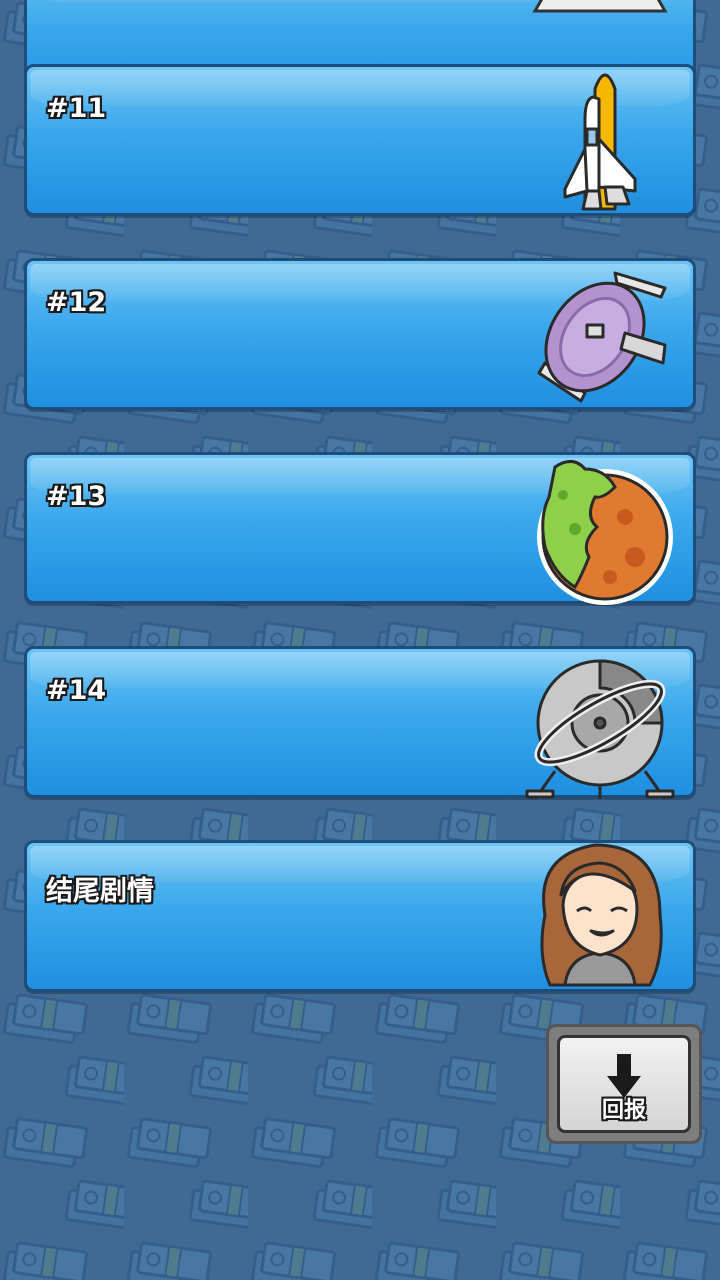 The image size is (720, 1280). Describe the element at coordinates (360, 140) in the screenshot. I see `item-card-11: #11` at that location.